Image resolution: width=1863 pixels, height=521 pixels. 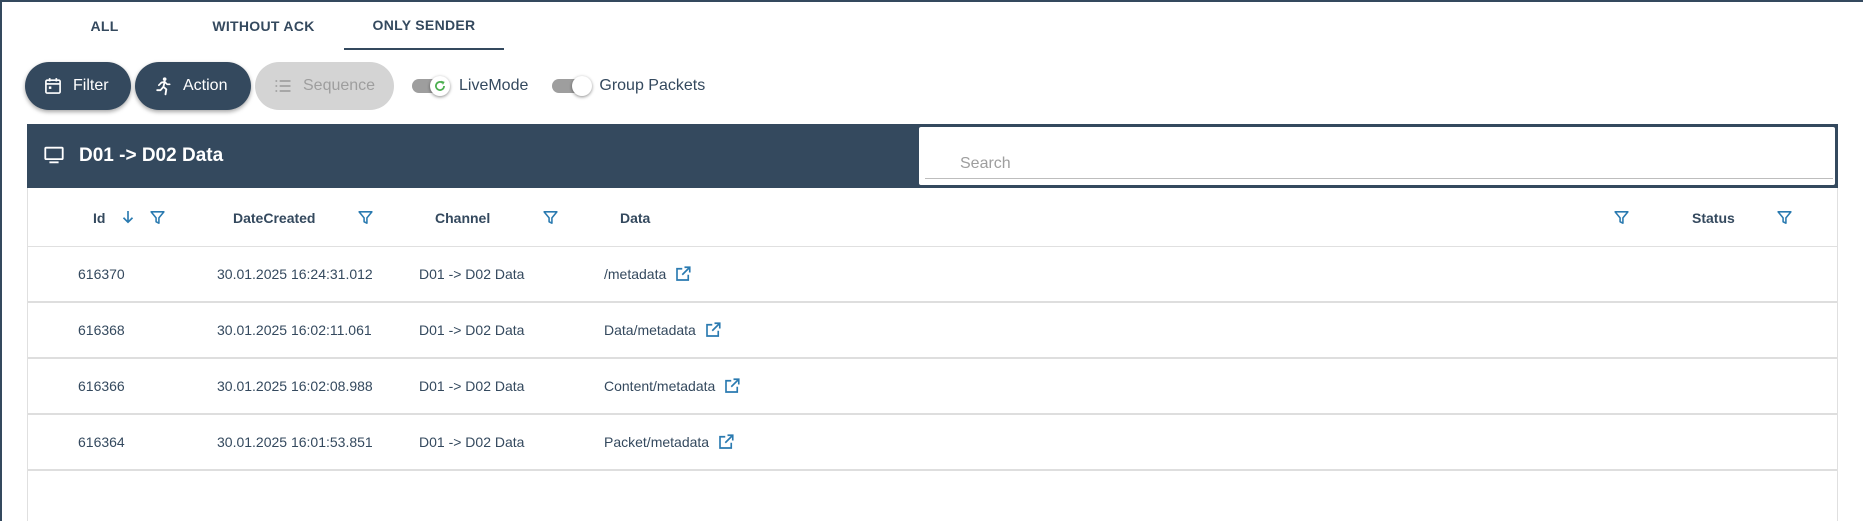 I want to click on cell-data: /metadata, so click(x=648, y=274).